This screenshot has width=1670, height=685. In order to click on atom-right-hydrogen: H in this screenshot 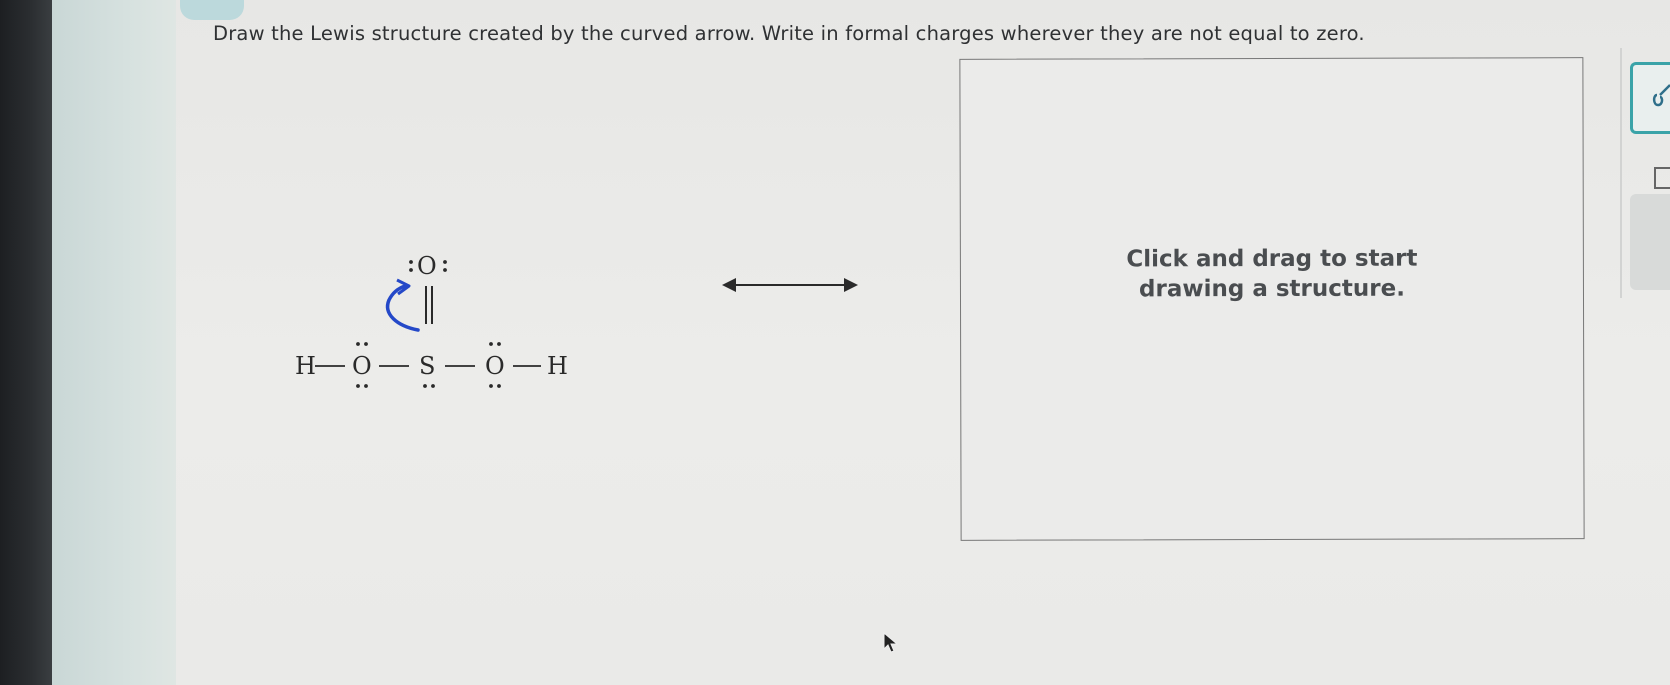, I will do `click(557, 366)`.